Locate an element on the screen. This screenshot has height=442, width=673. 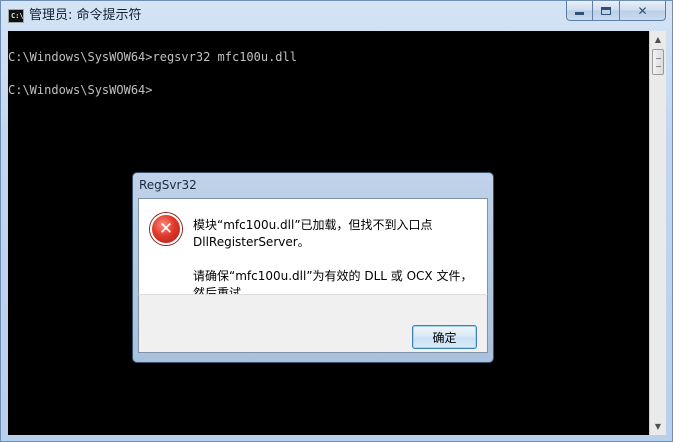
cmd-icon-text: C:\ is located at coordinates (17, 16).